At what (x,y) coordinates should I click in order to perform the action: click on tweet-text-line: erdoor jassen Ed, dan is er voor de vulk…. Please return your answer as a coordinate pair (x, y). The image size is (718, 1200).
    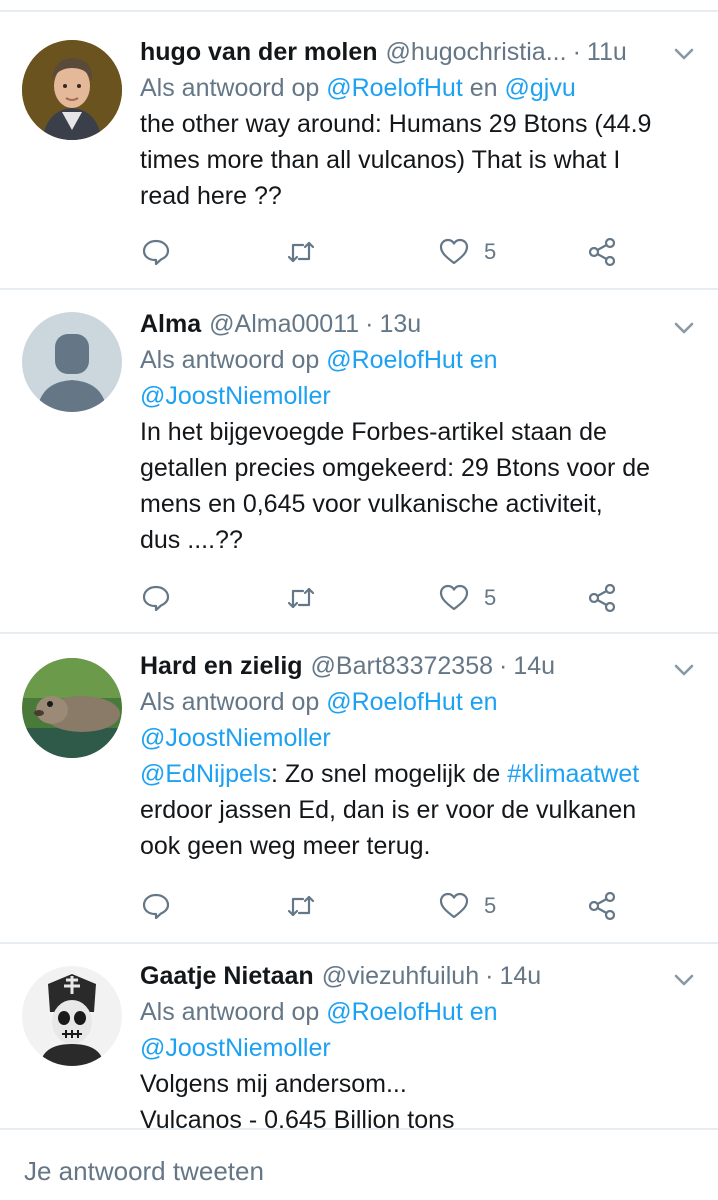
    Looking at the image, I should click on (388, 810).